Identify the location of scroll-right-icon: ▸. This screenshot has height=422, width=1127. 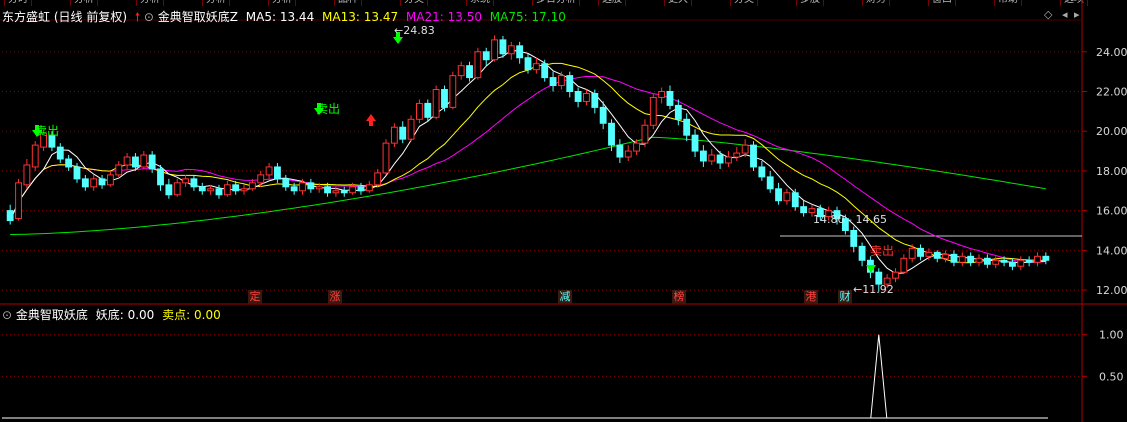
(1077, 14).